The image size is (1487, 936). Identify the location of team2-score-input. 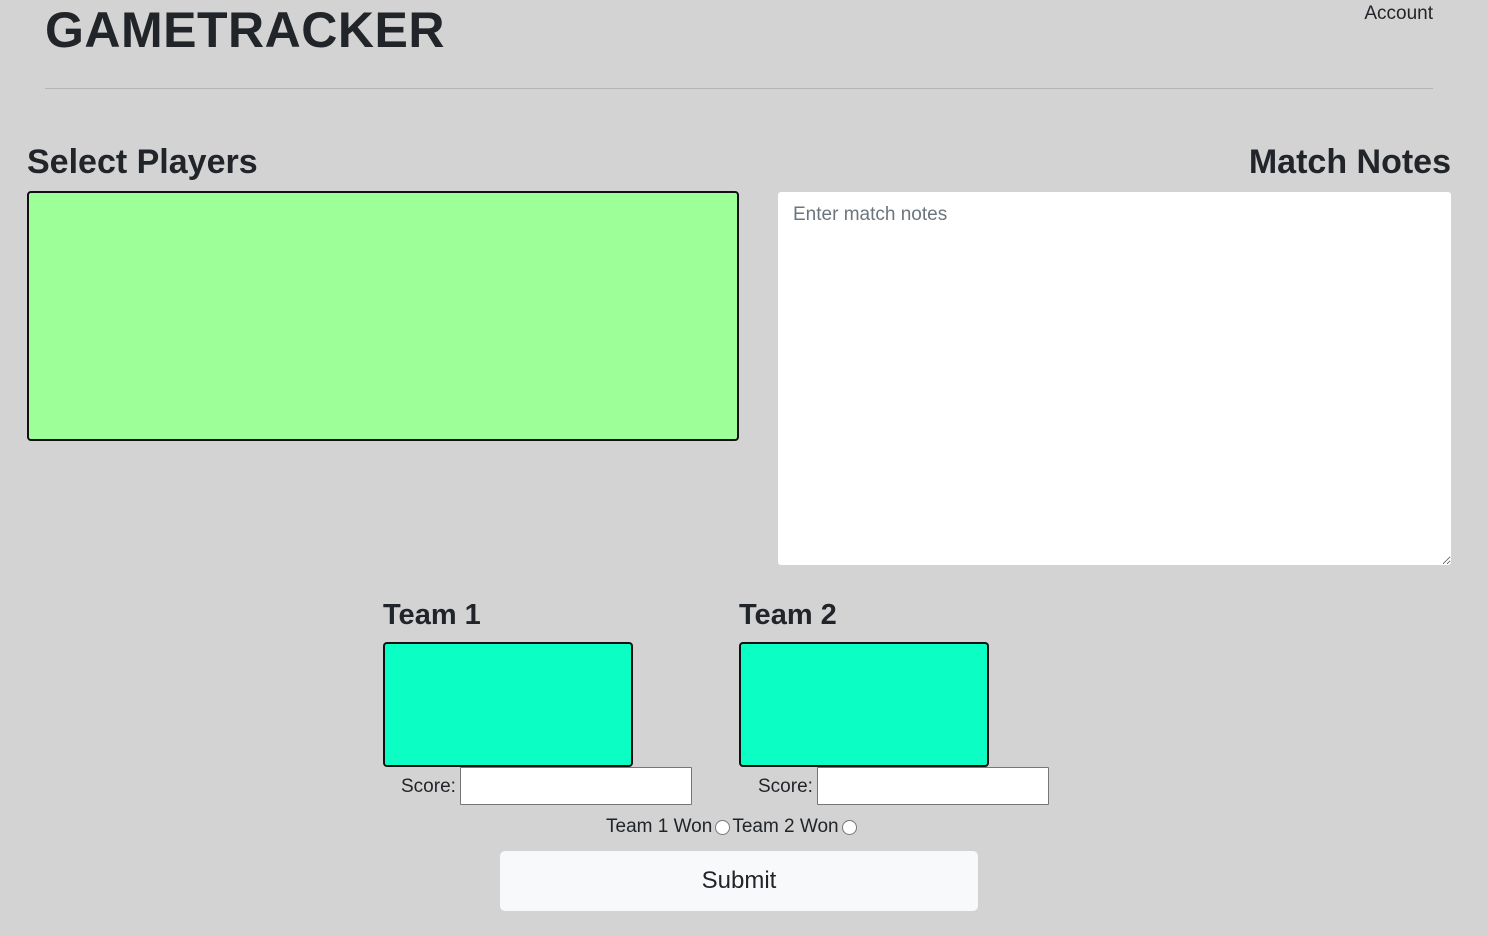
(933, 786).